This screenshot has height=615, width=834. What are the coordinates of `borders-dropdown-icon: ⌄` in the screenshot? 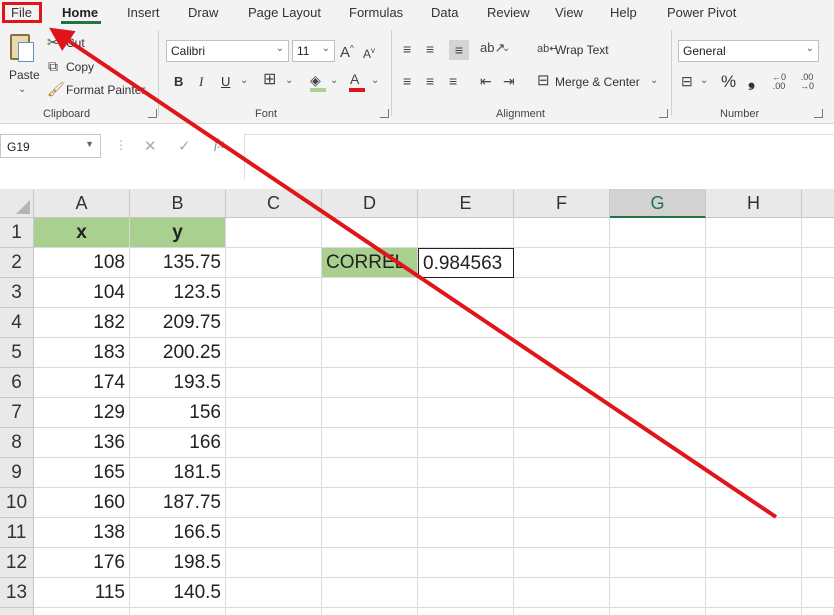 It's located at (289, 80).